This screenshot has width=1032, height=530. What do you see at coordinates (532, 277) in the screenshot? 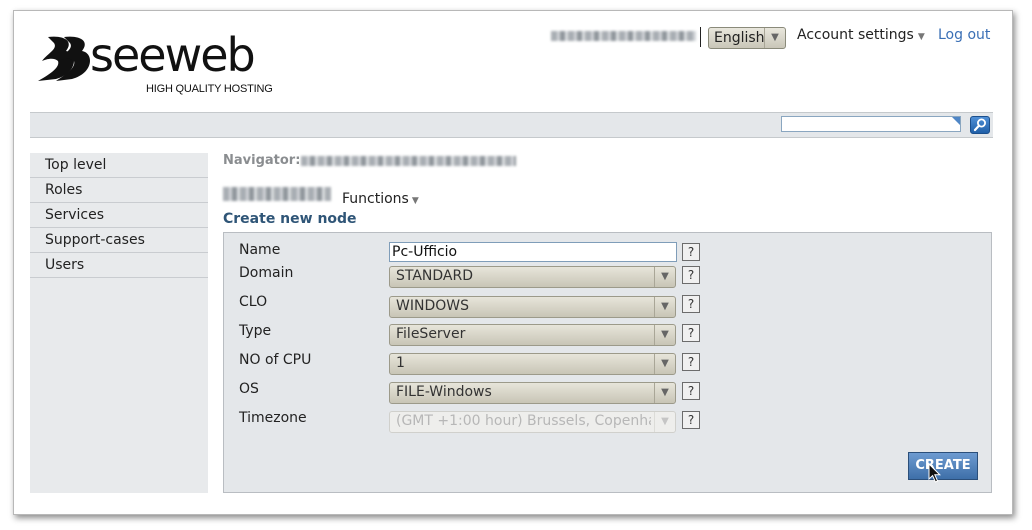
I see `domain-select: STANDARD ▼` at bounding box center [532, 277].